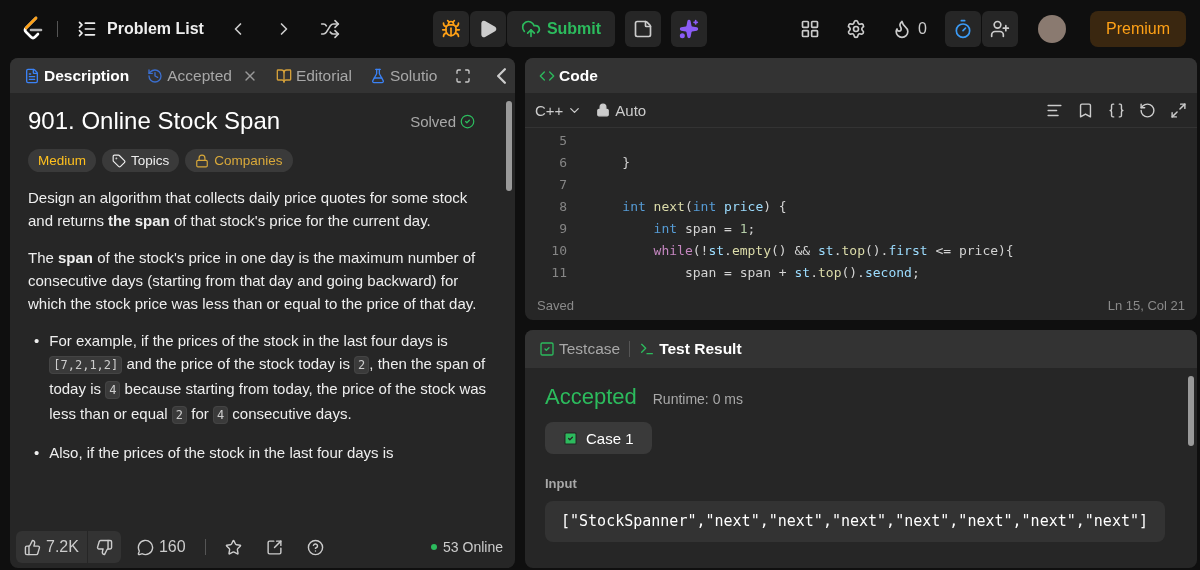  What do you see at coordinates (32, 75) in the screenshot?
I see `document-icon` at bounding box center [32, 75].